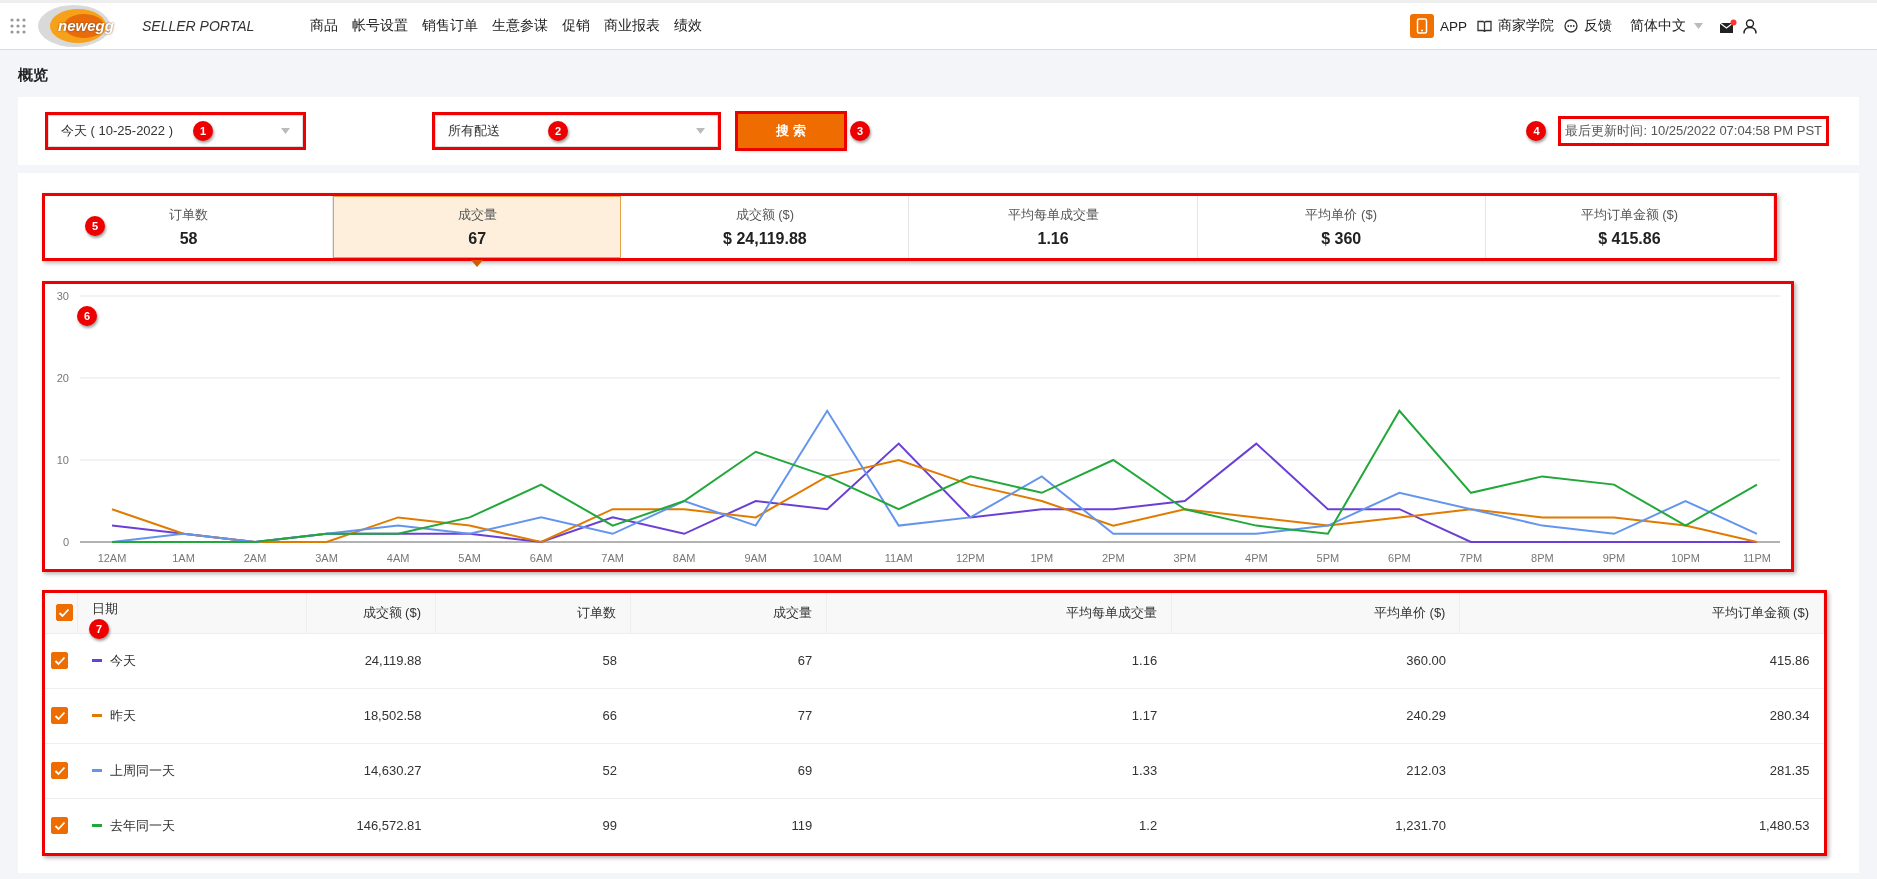 This screenshot has height=879, width=1877. I want to click on table-cell: 1.33, so click(999, 770).